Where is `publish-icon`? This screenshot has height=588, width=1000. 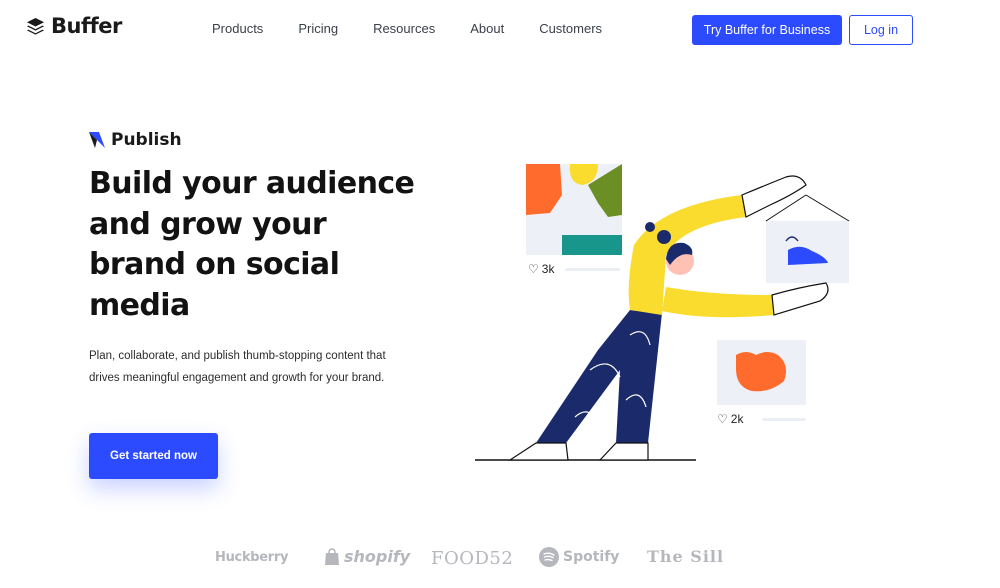
publish-icon is located at coordinates (97, 140).